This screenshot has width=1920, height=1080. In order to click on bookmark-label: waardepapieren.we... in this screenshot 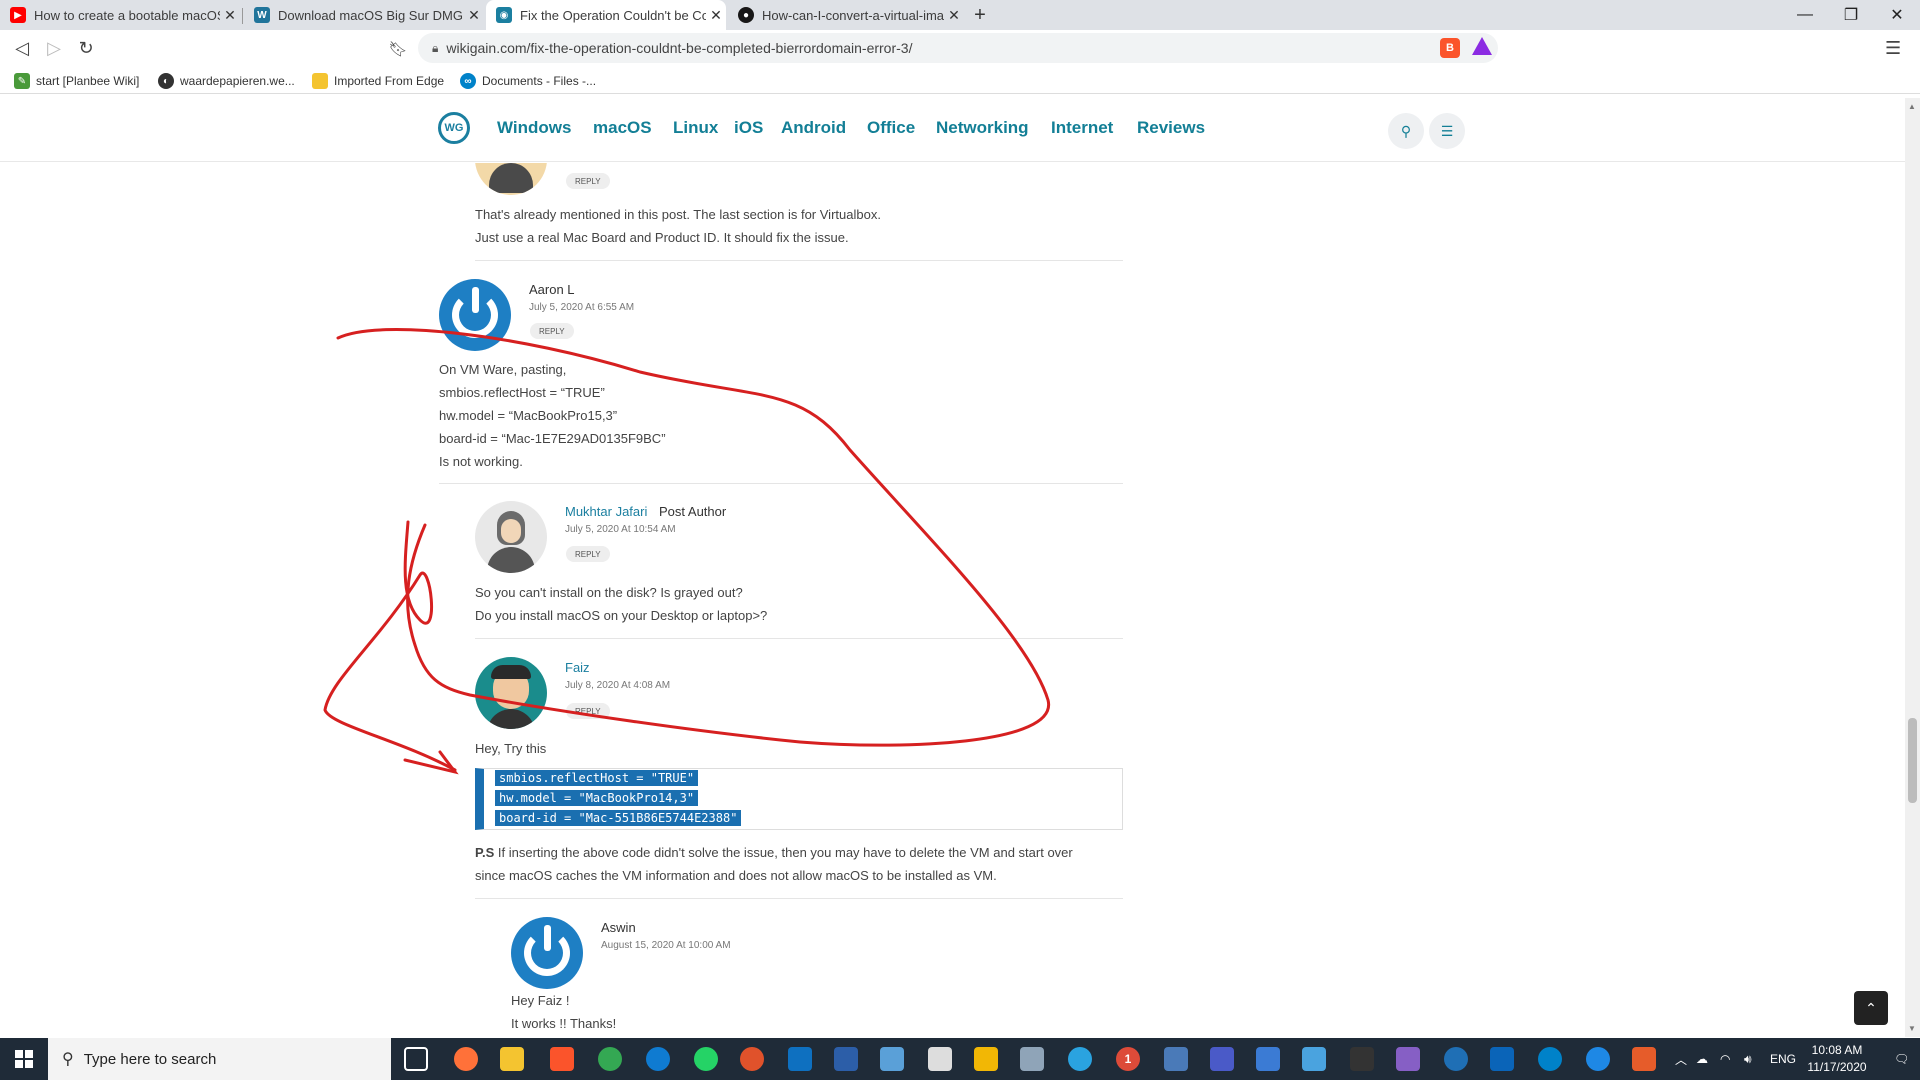, I will do `click(237, 81)`.